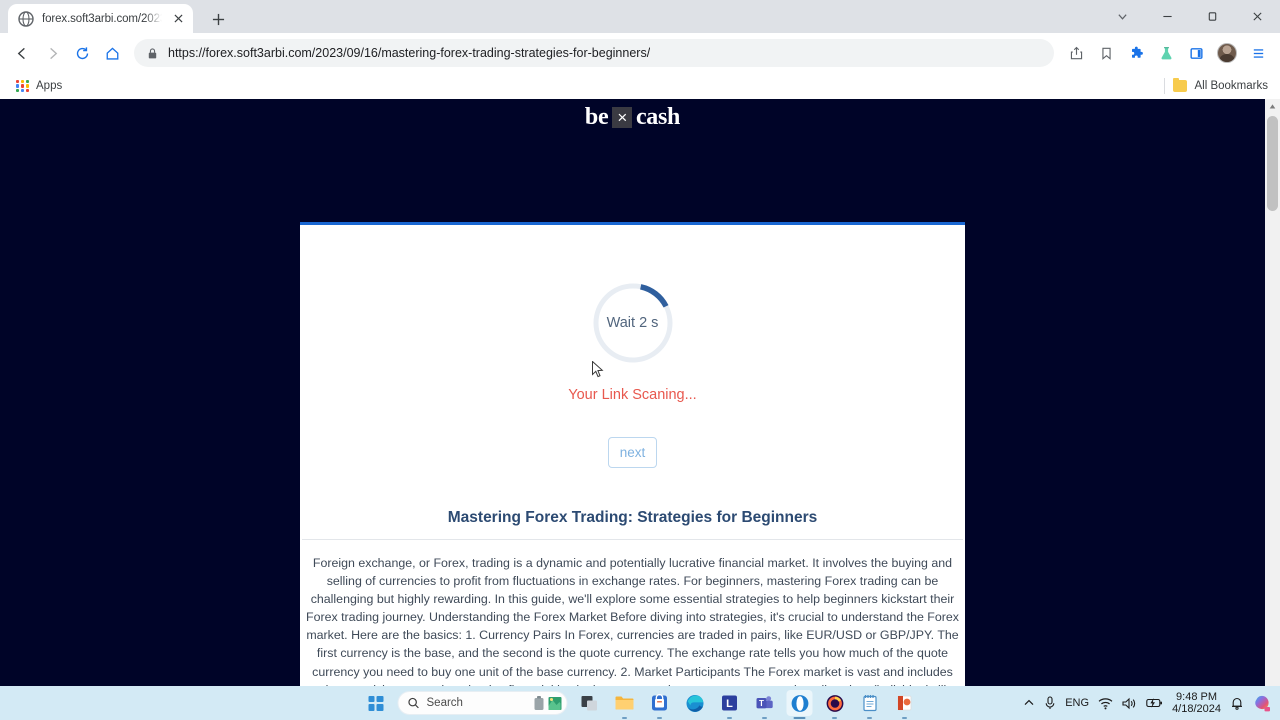 The width and height of the screenshot is (1280, 720). I want to click on browser-tab: forex.soft3arbi.com/2023/09/16, so click(100, 18).